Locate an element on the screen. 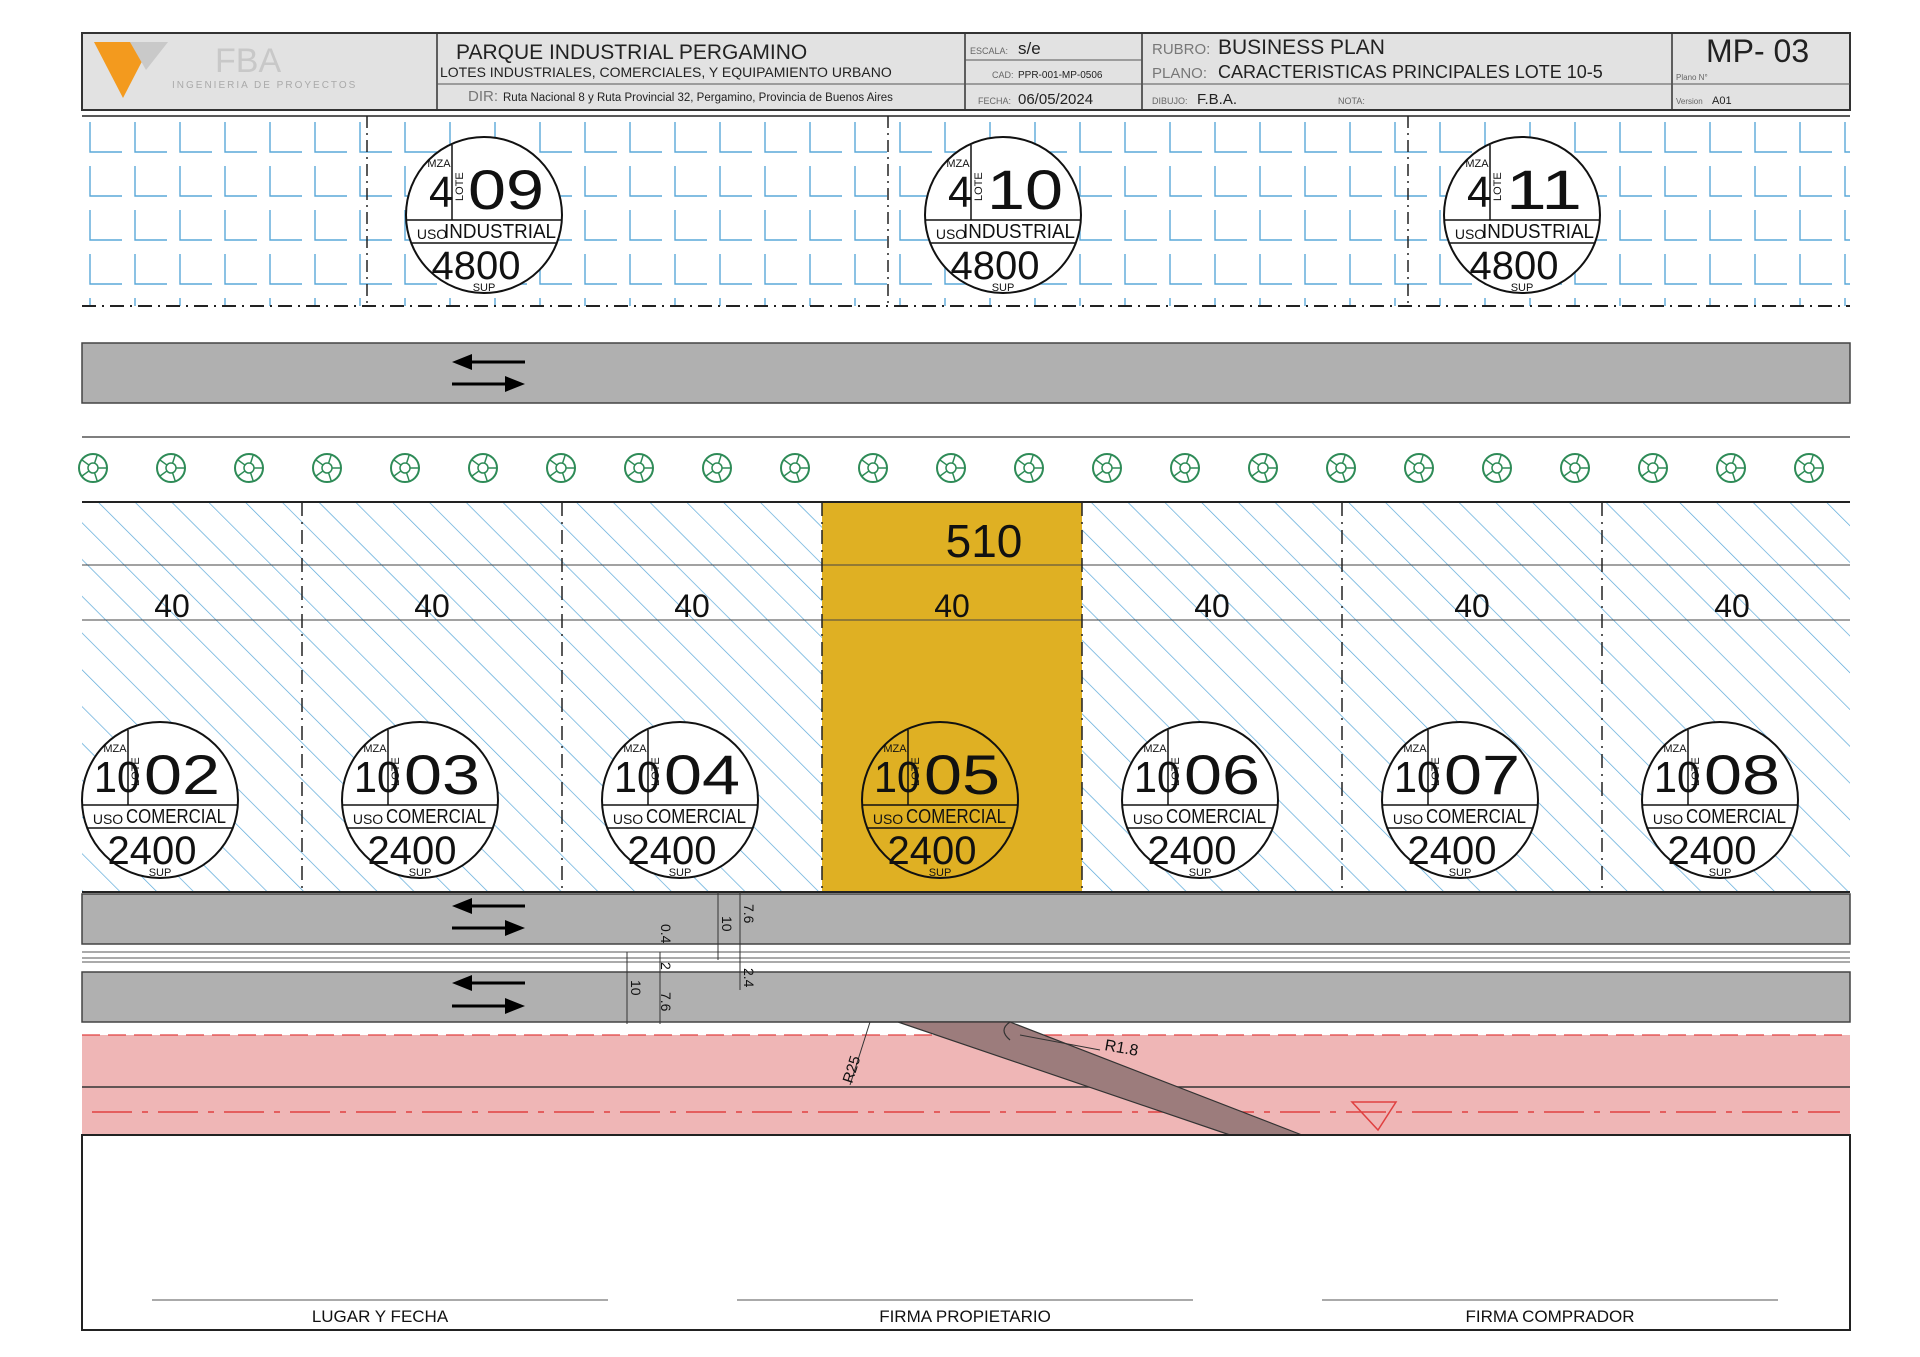 Image resolution: width=1920 pixels, height=1357 pixels. version-value: A01 is located at coordinates (1722, 101).